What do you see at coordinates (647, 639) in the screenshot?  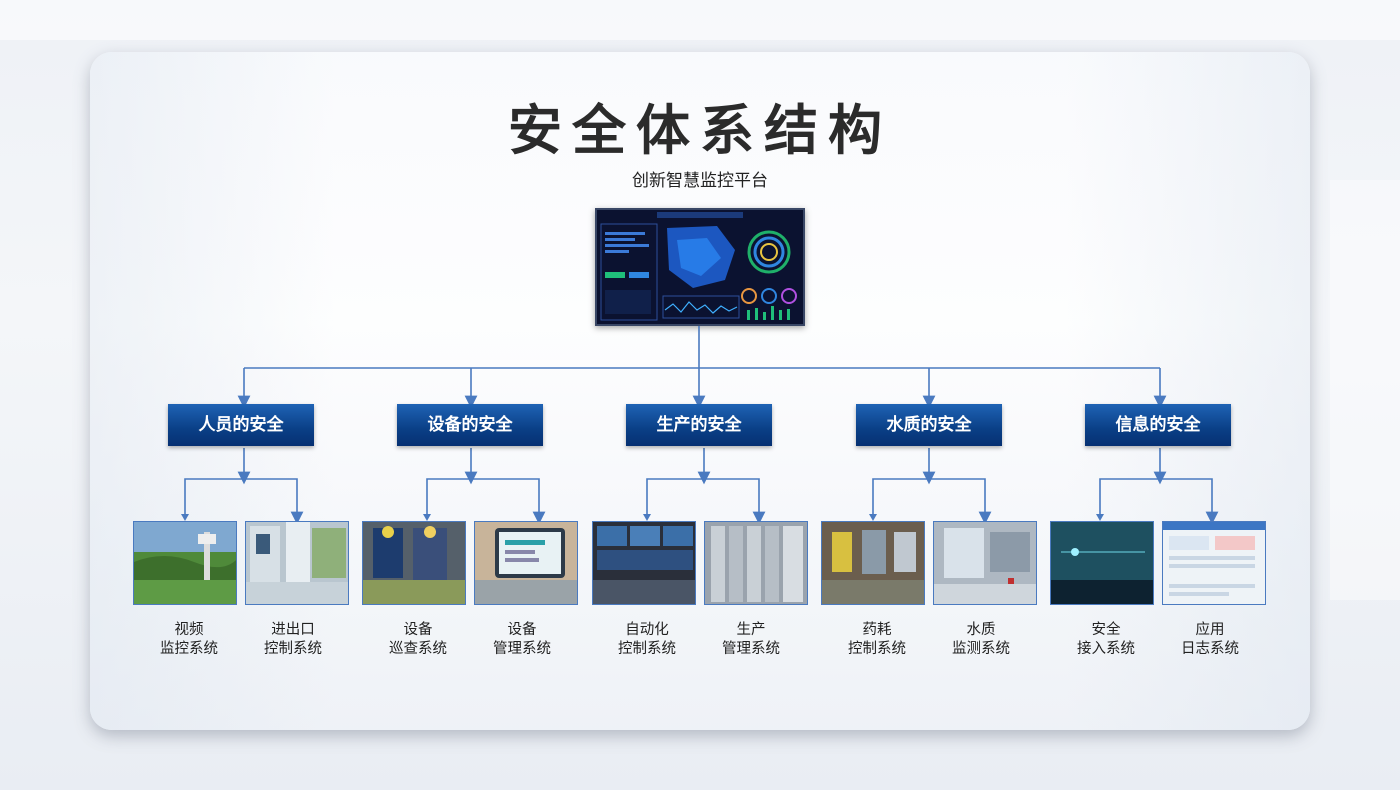 I see `system-label-automation-control: 自动化 控制系统` at bounding box center [647, 639].